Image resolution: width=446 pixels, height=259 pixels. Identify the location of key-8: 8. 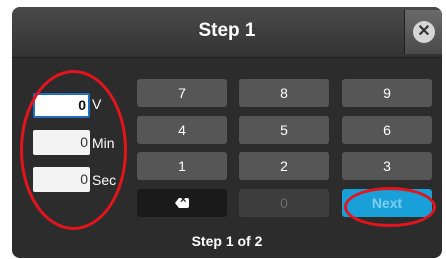
(284, 93).